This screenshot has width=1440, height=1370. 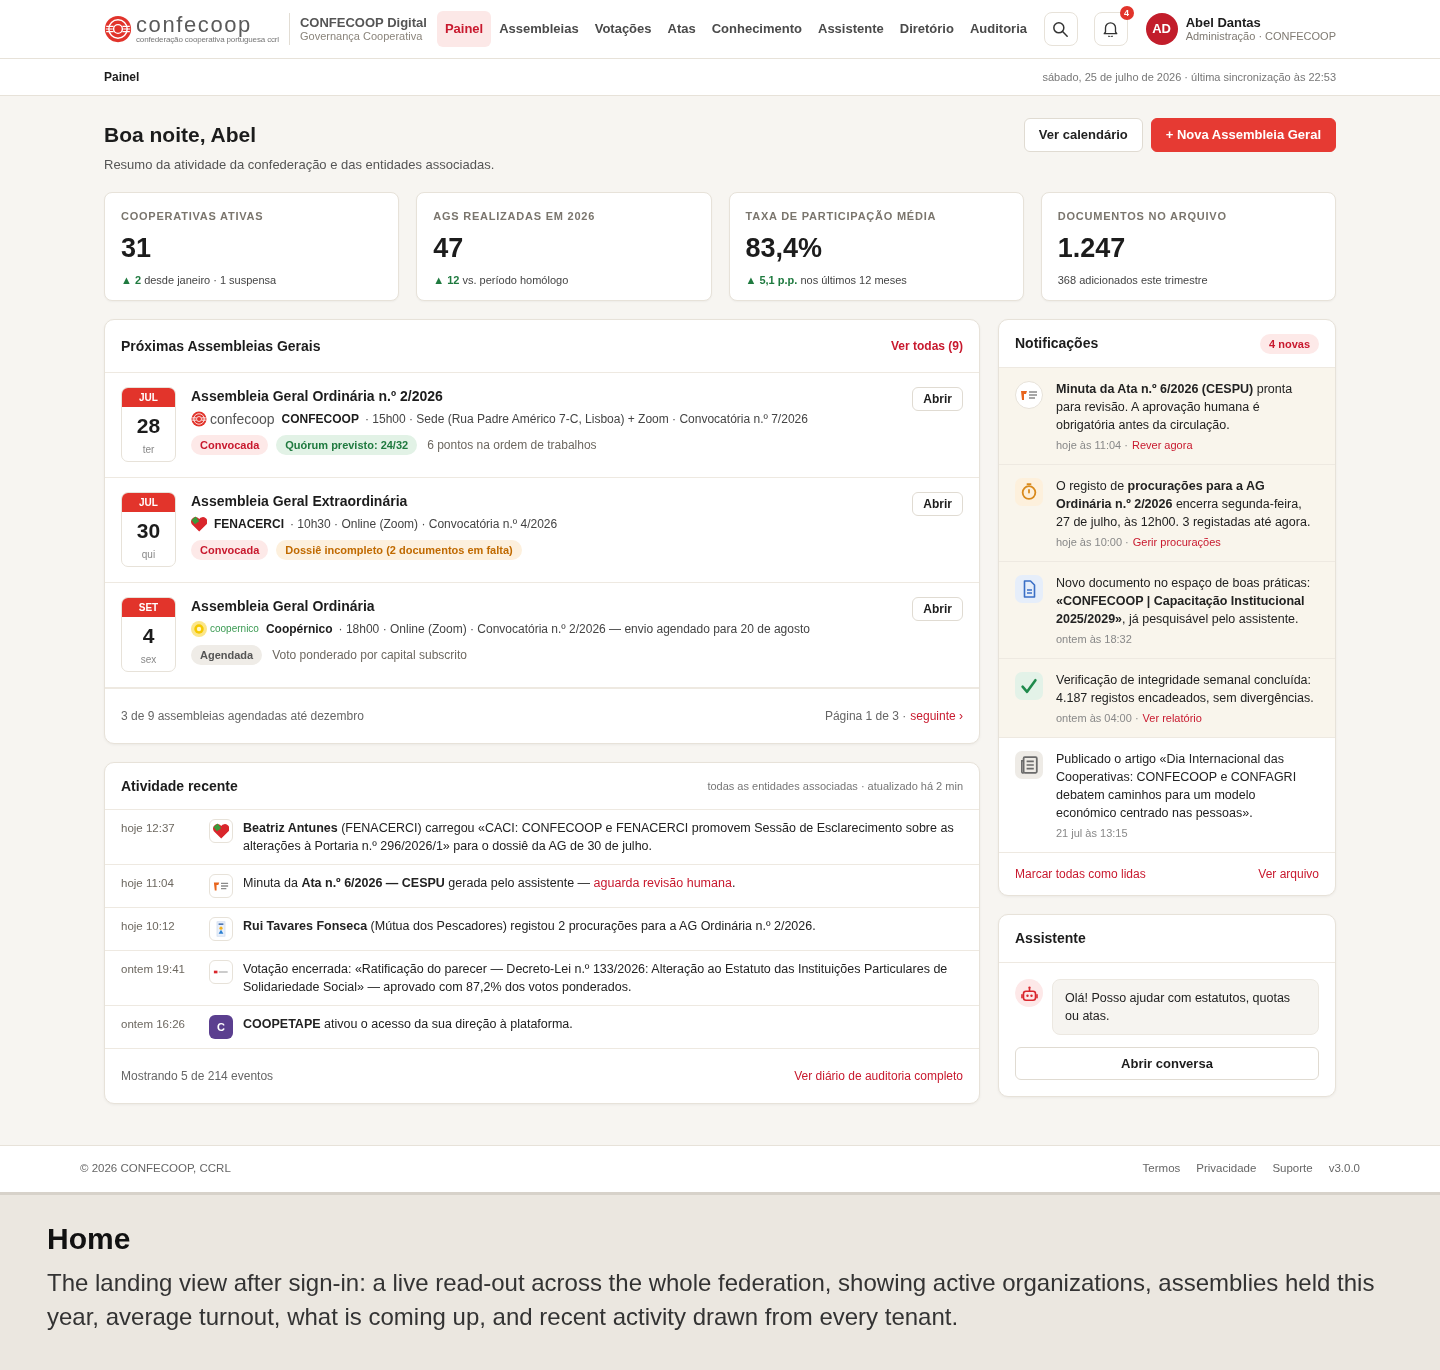 I want to click on activity-text: Minuta da Ata n.º 6/2026 — CESPU gerada pelo assistente — aguarda revisão humana., so click(x=489, y=883).